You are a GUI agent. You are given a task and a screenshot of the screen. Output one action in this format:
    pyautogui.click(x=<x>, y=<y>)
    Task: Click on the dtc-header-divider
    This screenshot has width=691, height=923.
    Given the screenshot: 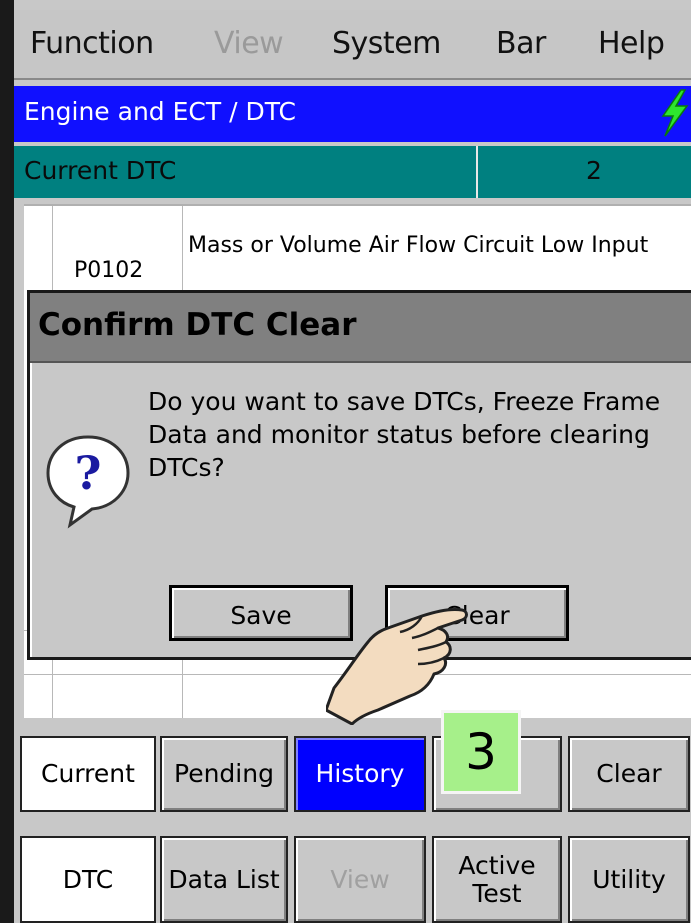 What is the action you would take?
    pyautogui.click(x=477, y=172)
    